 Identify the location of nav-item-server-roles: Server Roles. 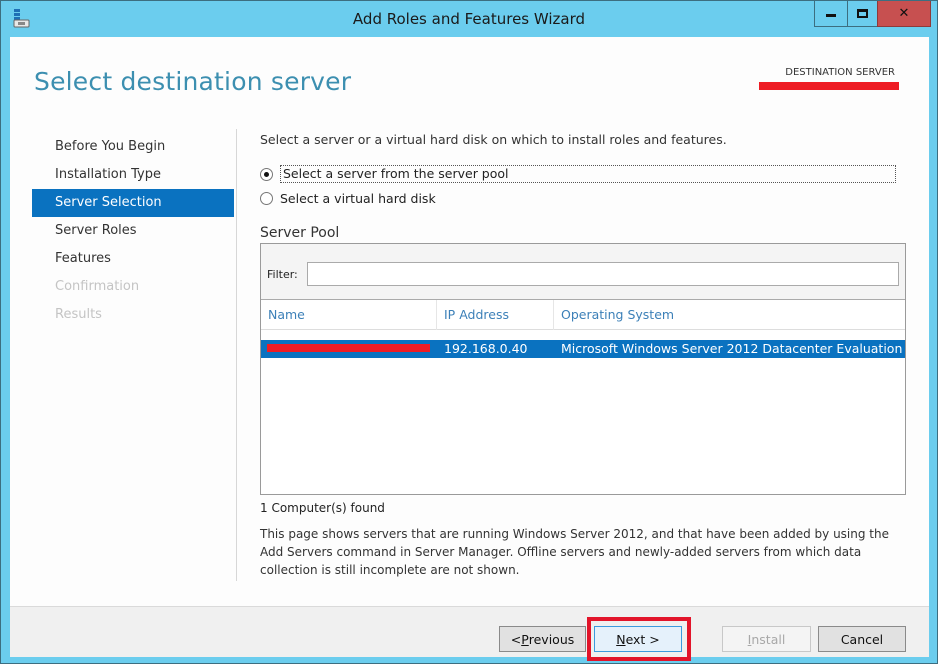
(133, 231).